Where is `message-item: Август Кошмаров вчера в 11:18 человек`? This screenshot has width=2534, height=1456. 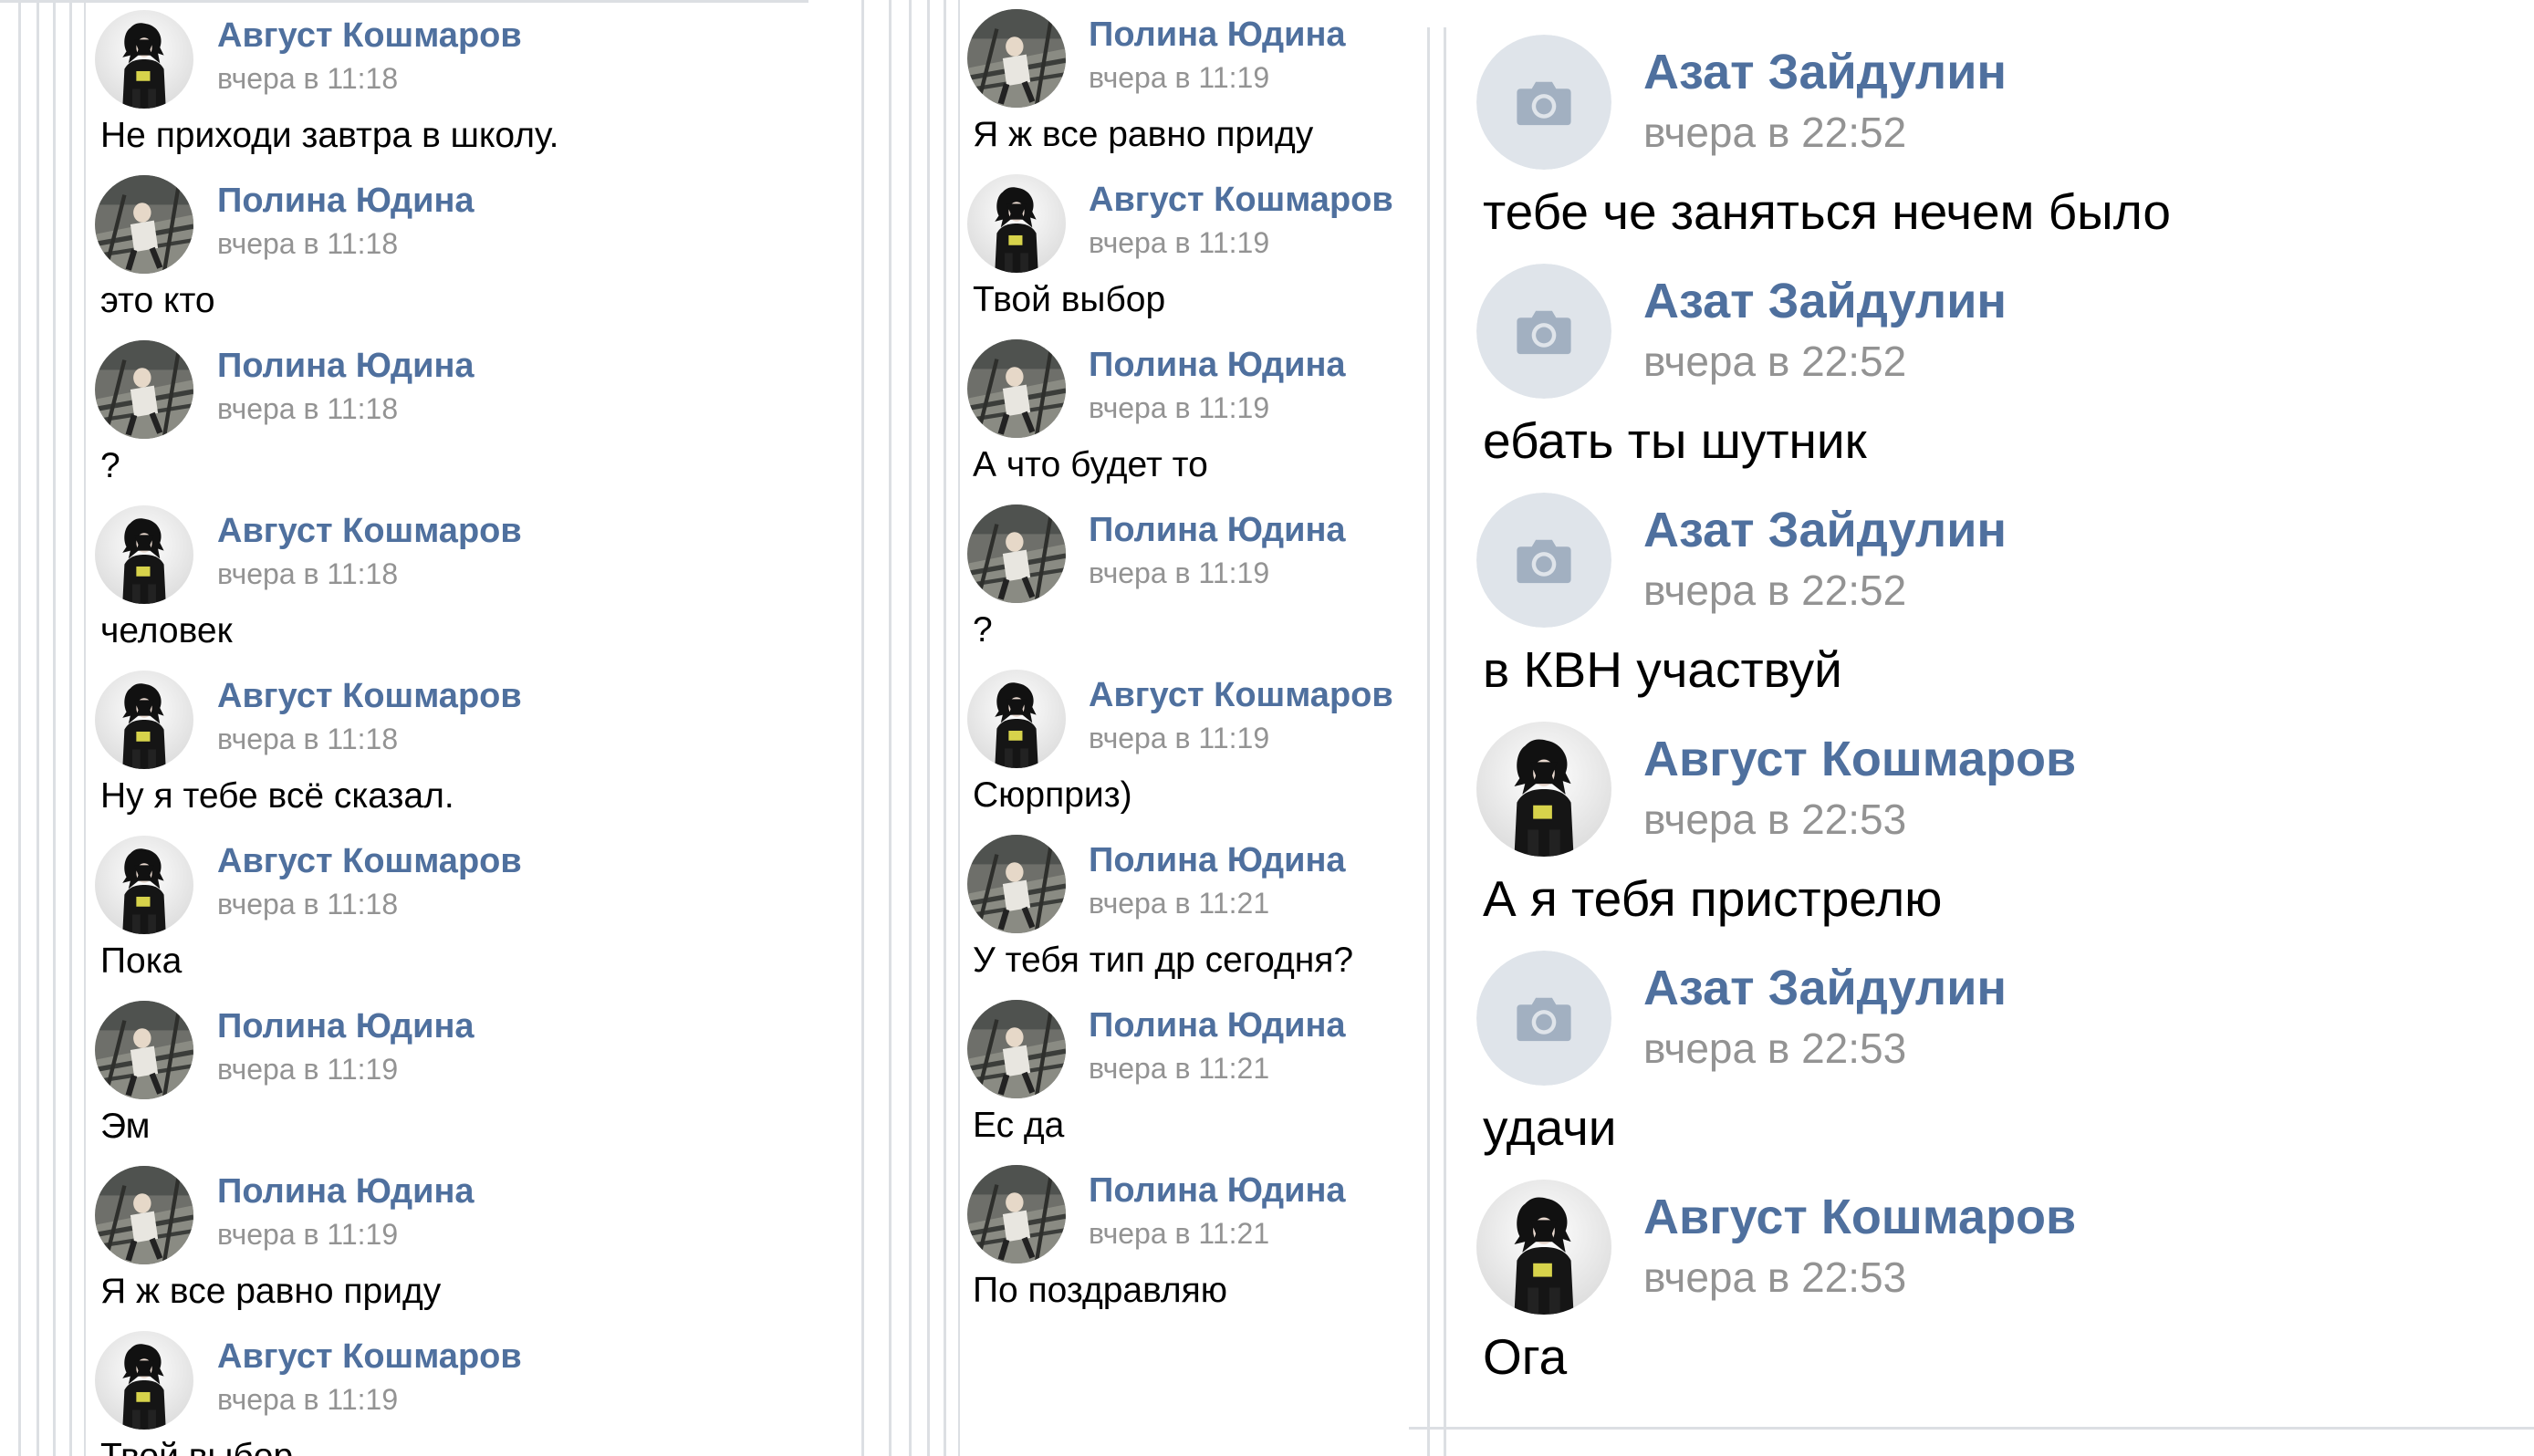 message-item: Август Кошмаров вчера в 11:18 человек is located at coordinates (404, 577).